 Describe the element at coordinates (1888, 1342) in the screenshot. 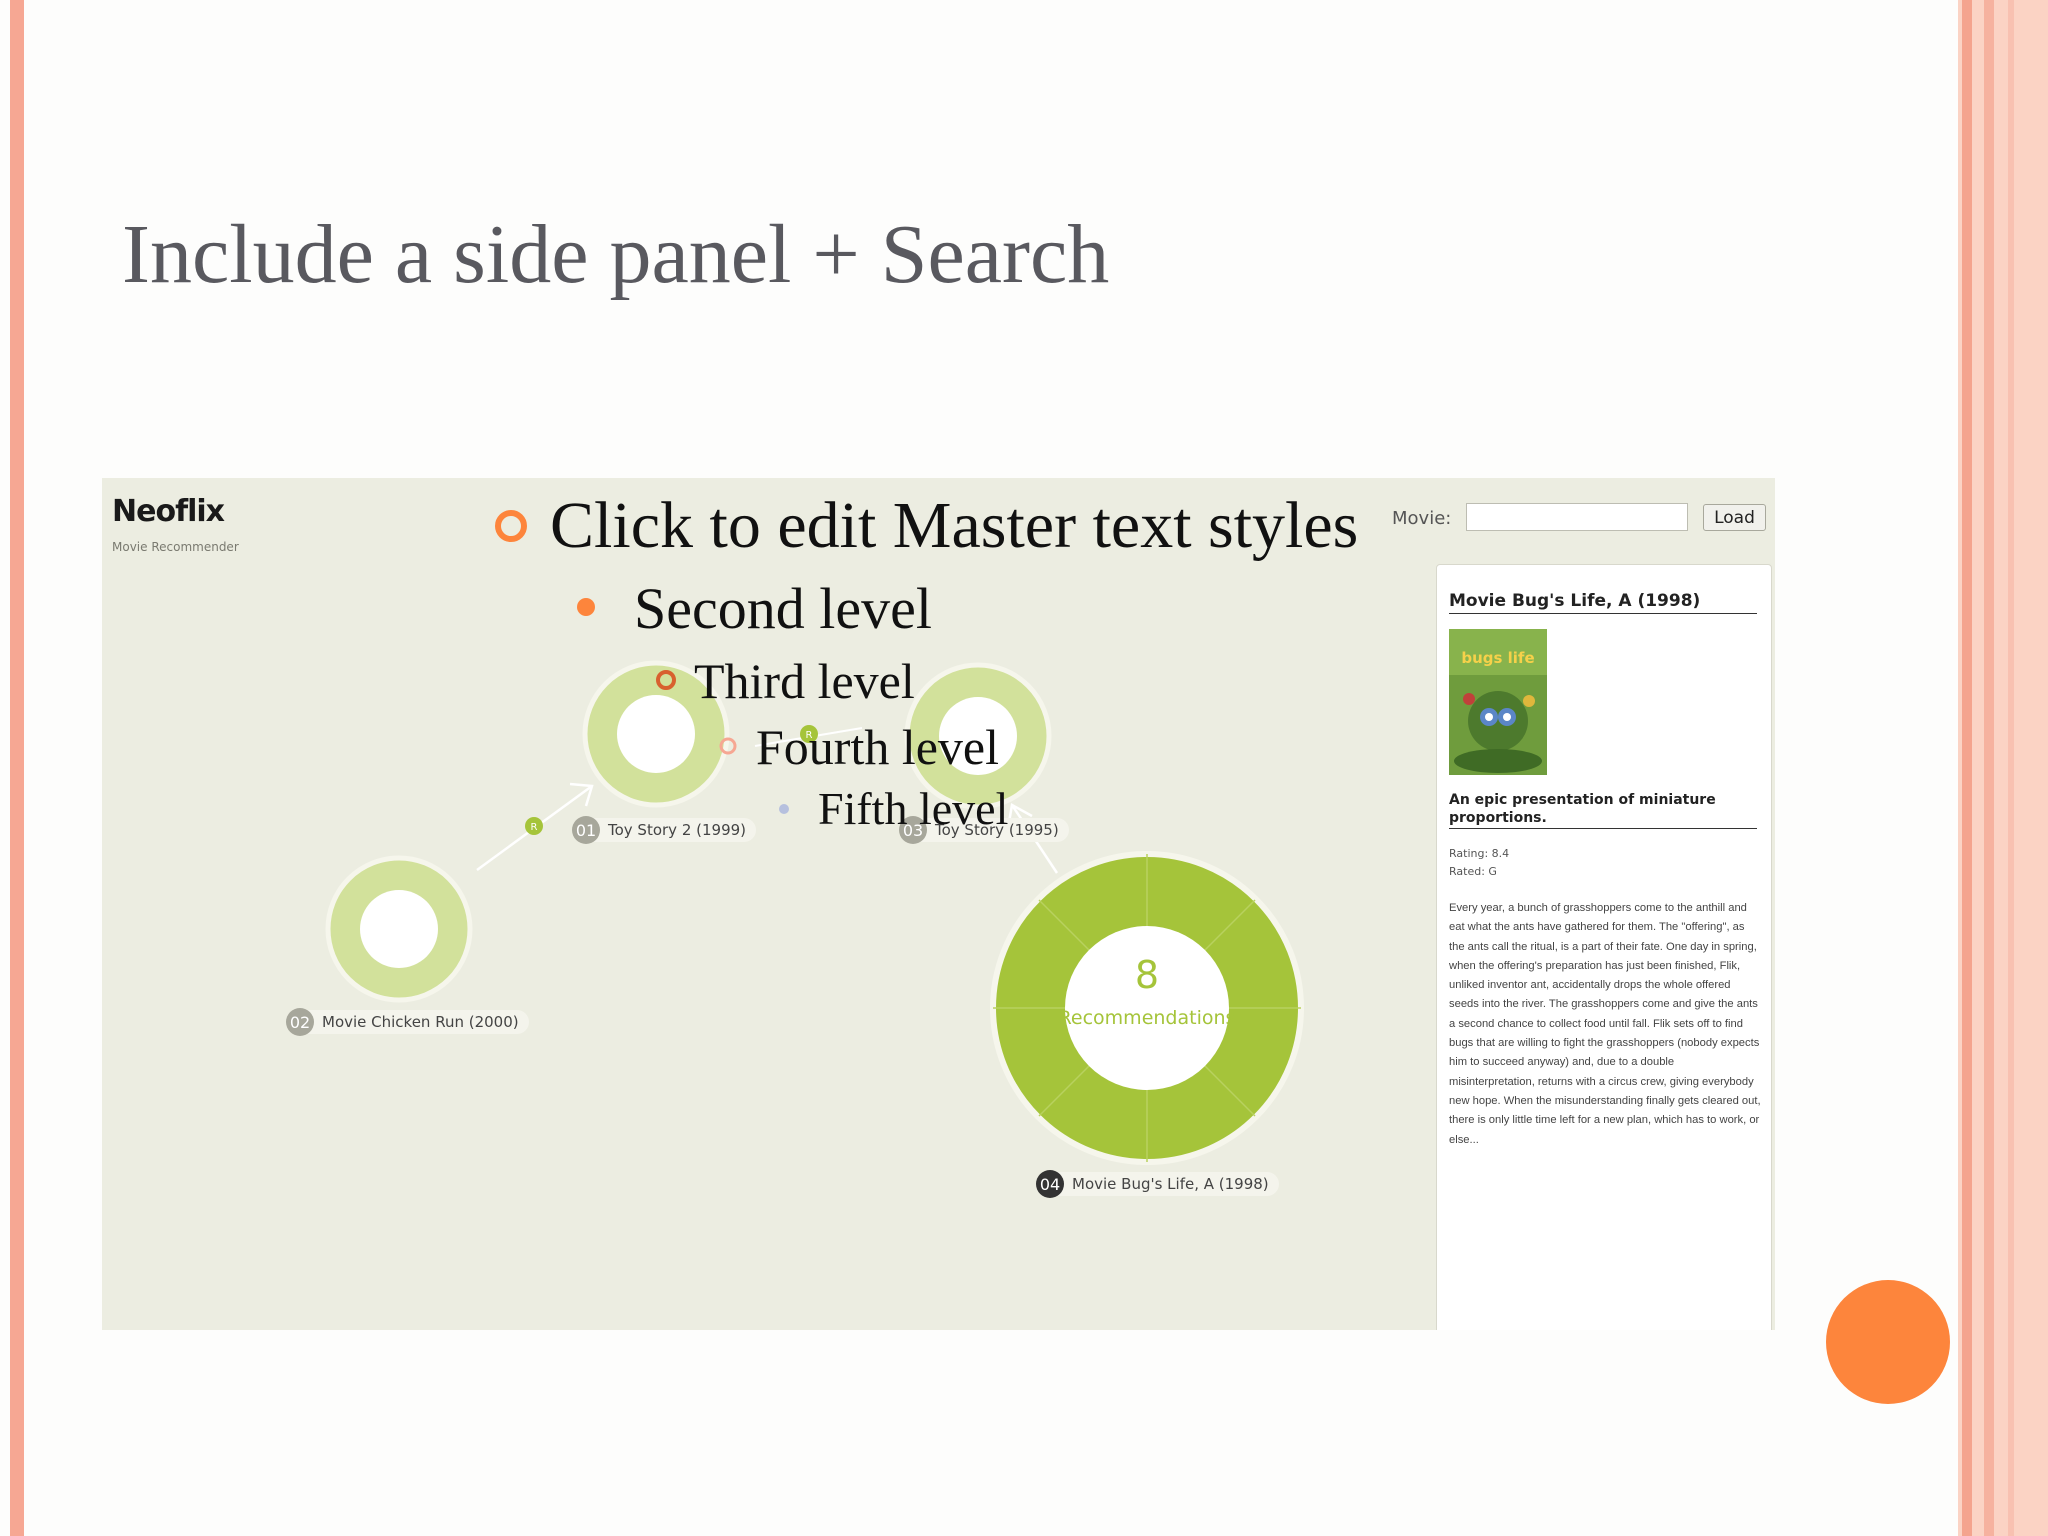

I see `decorative-orange-circle` at that location.